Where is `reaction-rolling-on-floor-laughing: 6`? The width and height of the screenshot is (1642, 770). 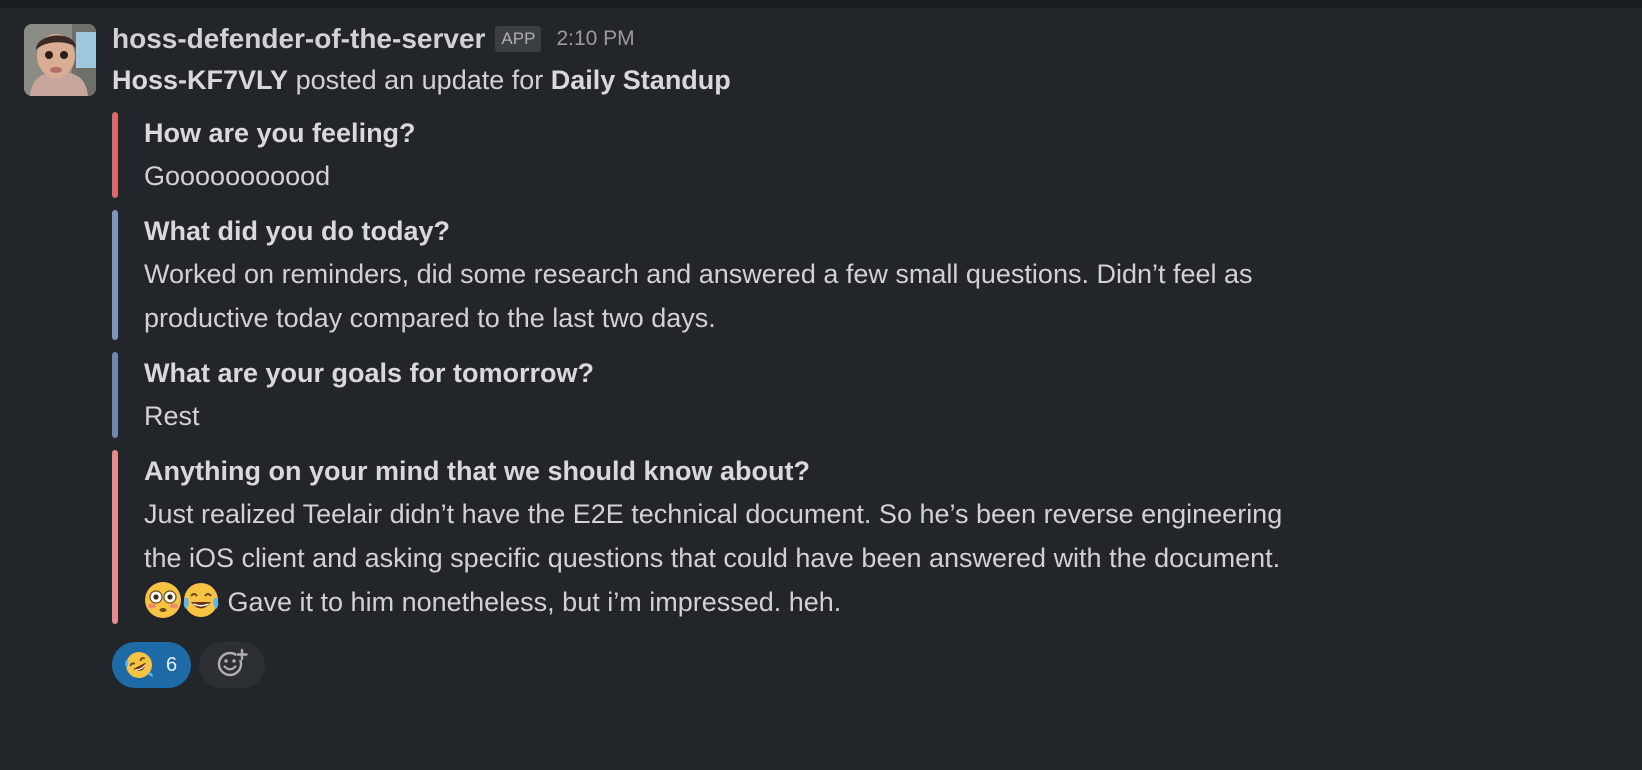
reaction-rolling-on-floor-laughing: 6 is located at coordinates (152, 665).